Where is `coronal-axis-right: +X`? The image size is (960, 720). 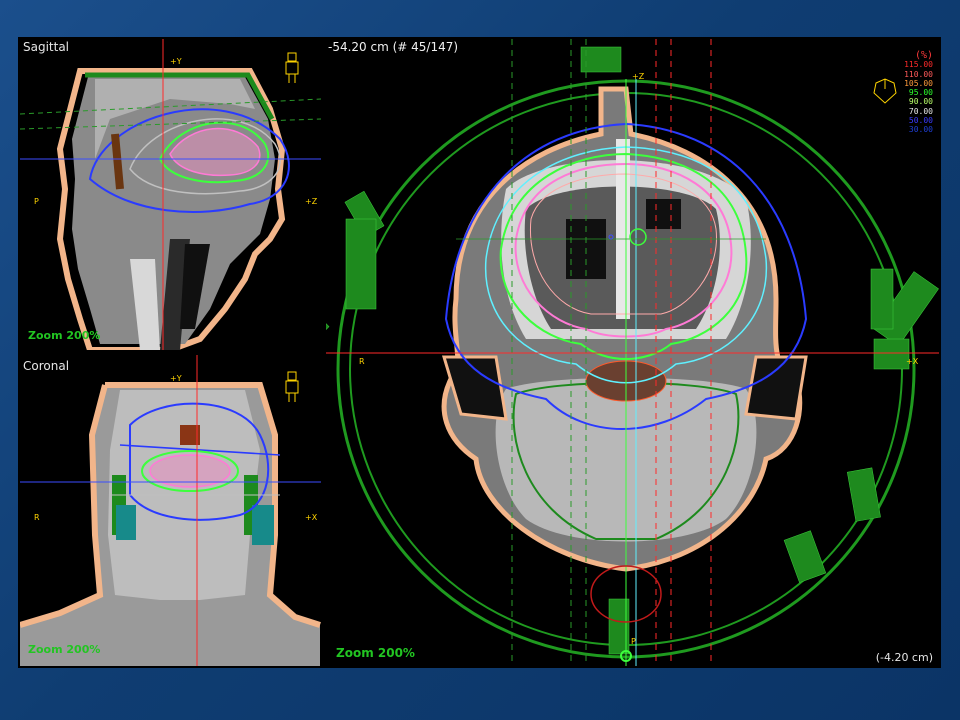
coronal-axis-right: +X is located at coordinates (311, 517).